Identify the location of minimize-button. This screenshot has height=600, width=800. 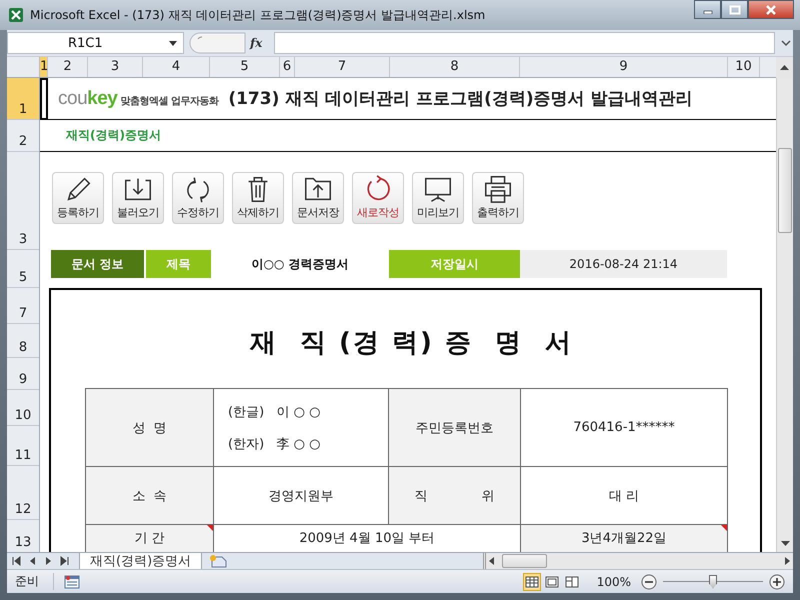
(707, 9).